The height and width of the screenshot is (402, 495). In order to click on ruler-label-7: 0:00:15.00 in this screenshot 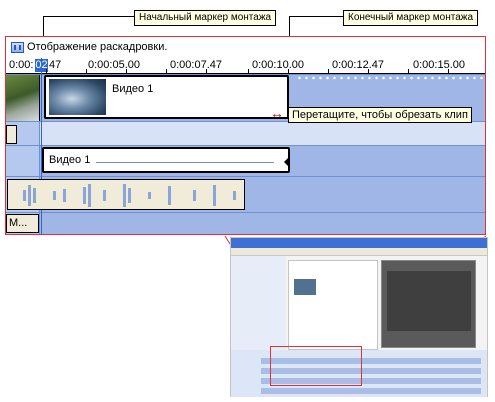, I will do `click(439, 65)`.